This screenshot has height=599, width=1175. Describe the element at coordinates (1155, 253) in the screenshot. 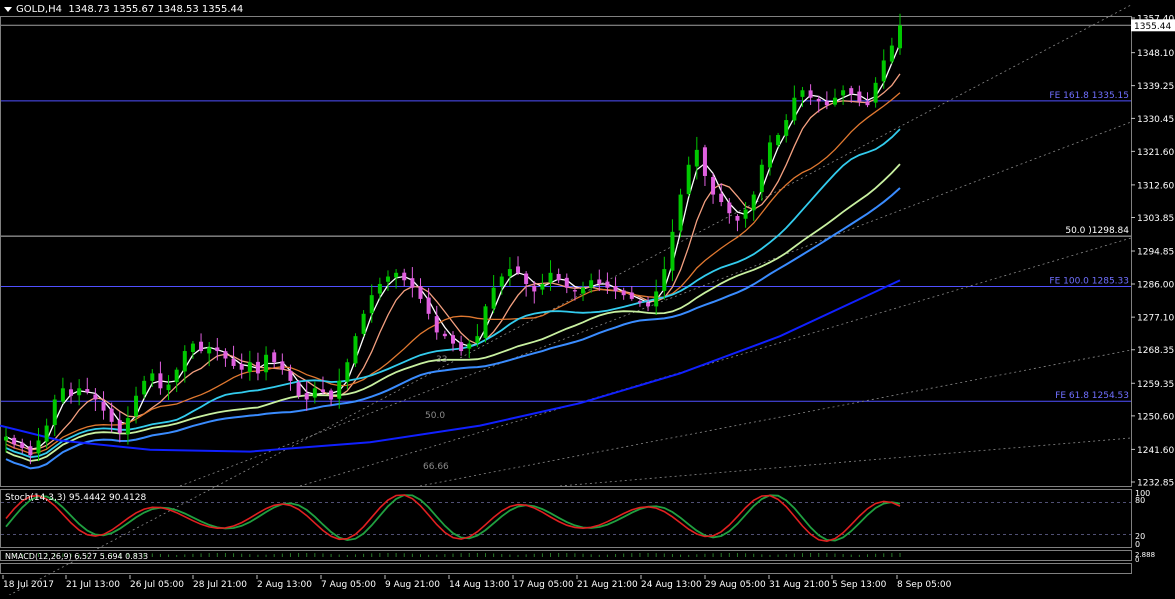

I see `price-tick-label: 1294.85` at that location.